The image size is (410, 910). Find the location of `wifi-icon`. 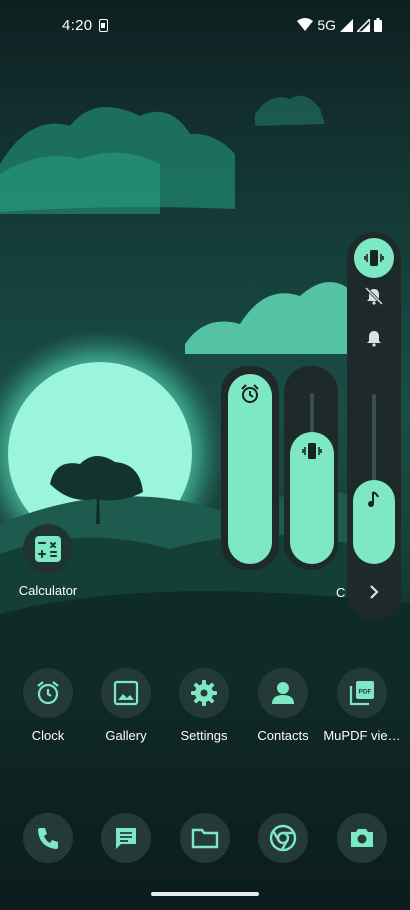

wifi-icon is located at coordinates (305, 24).